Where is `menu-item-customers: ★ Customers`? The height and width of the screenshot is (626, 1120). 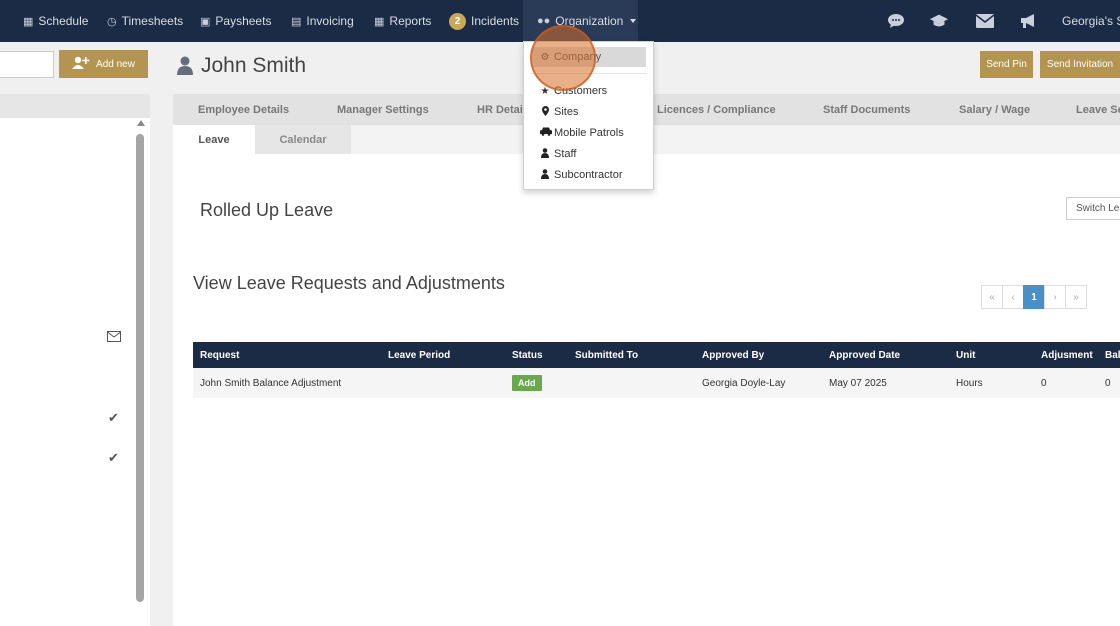 menu-item-customers: ★ Customers is located at coordinates (588, 91).